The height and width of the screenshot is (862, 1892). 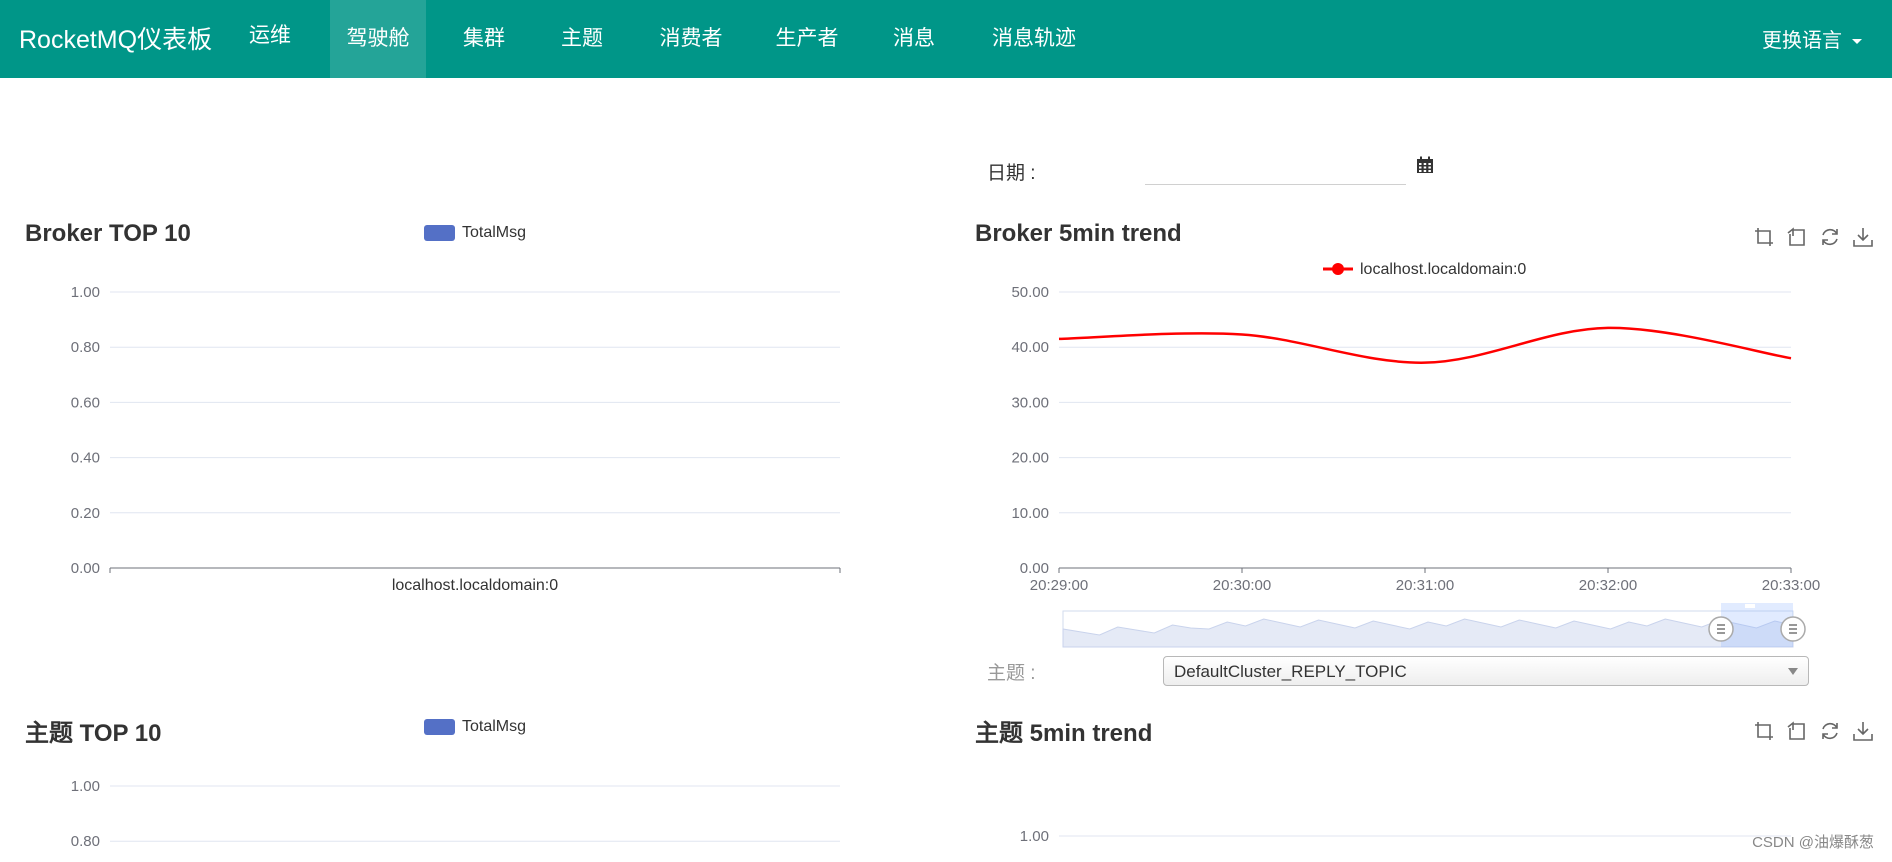 I want to click on nav-item-cluster: 集群, so click(x=484, y=39).